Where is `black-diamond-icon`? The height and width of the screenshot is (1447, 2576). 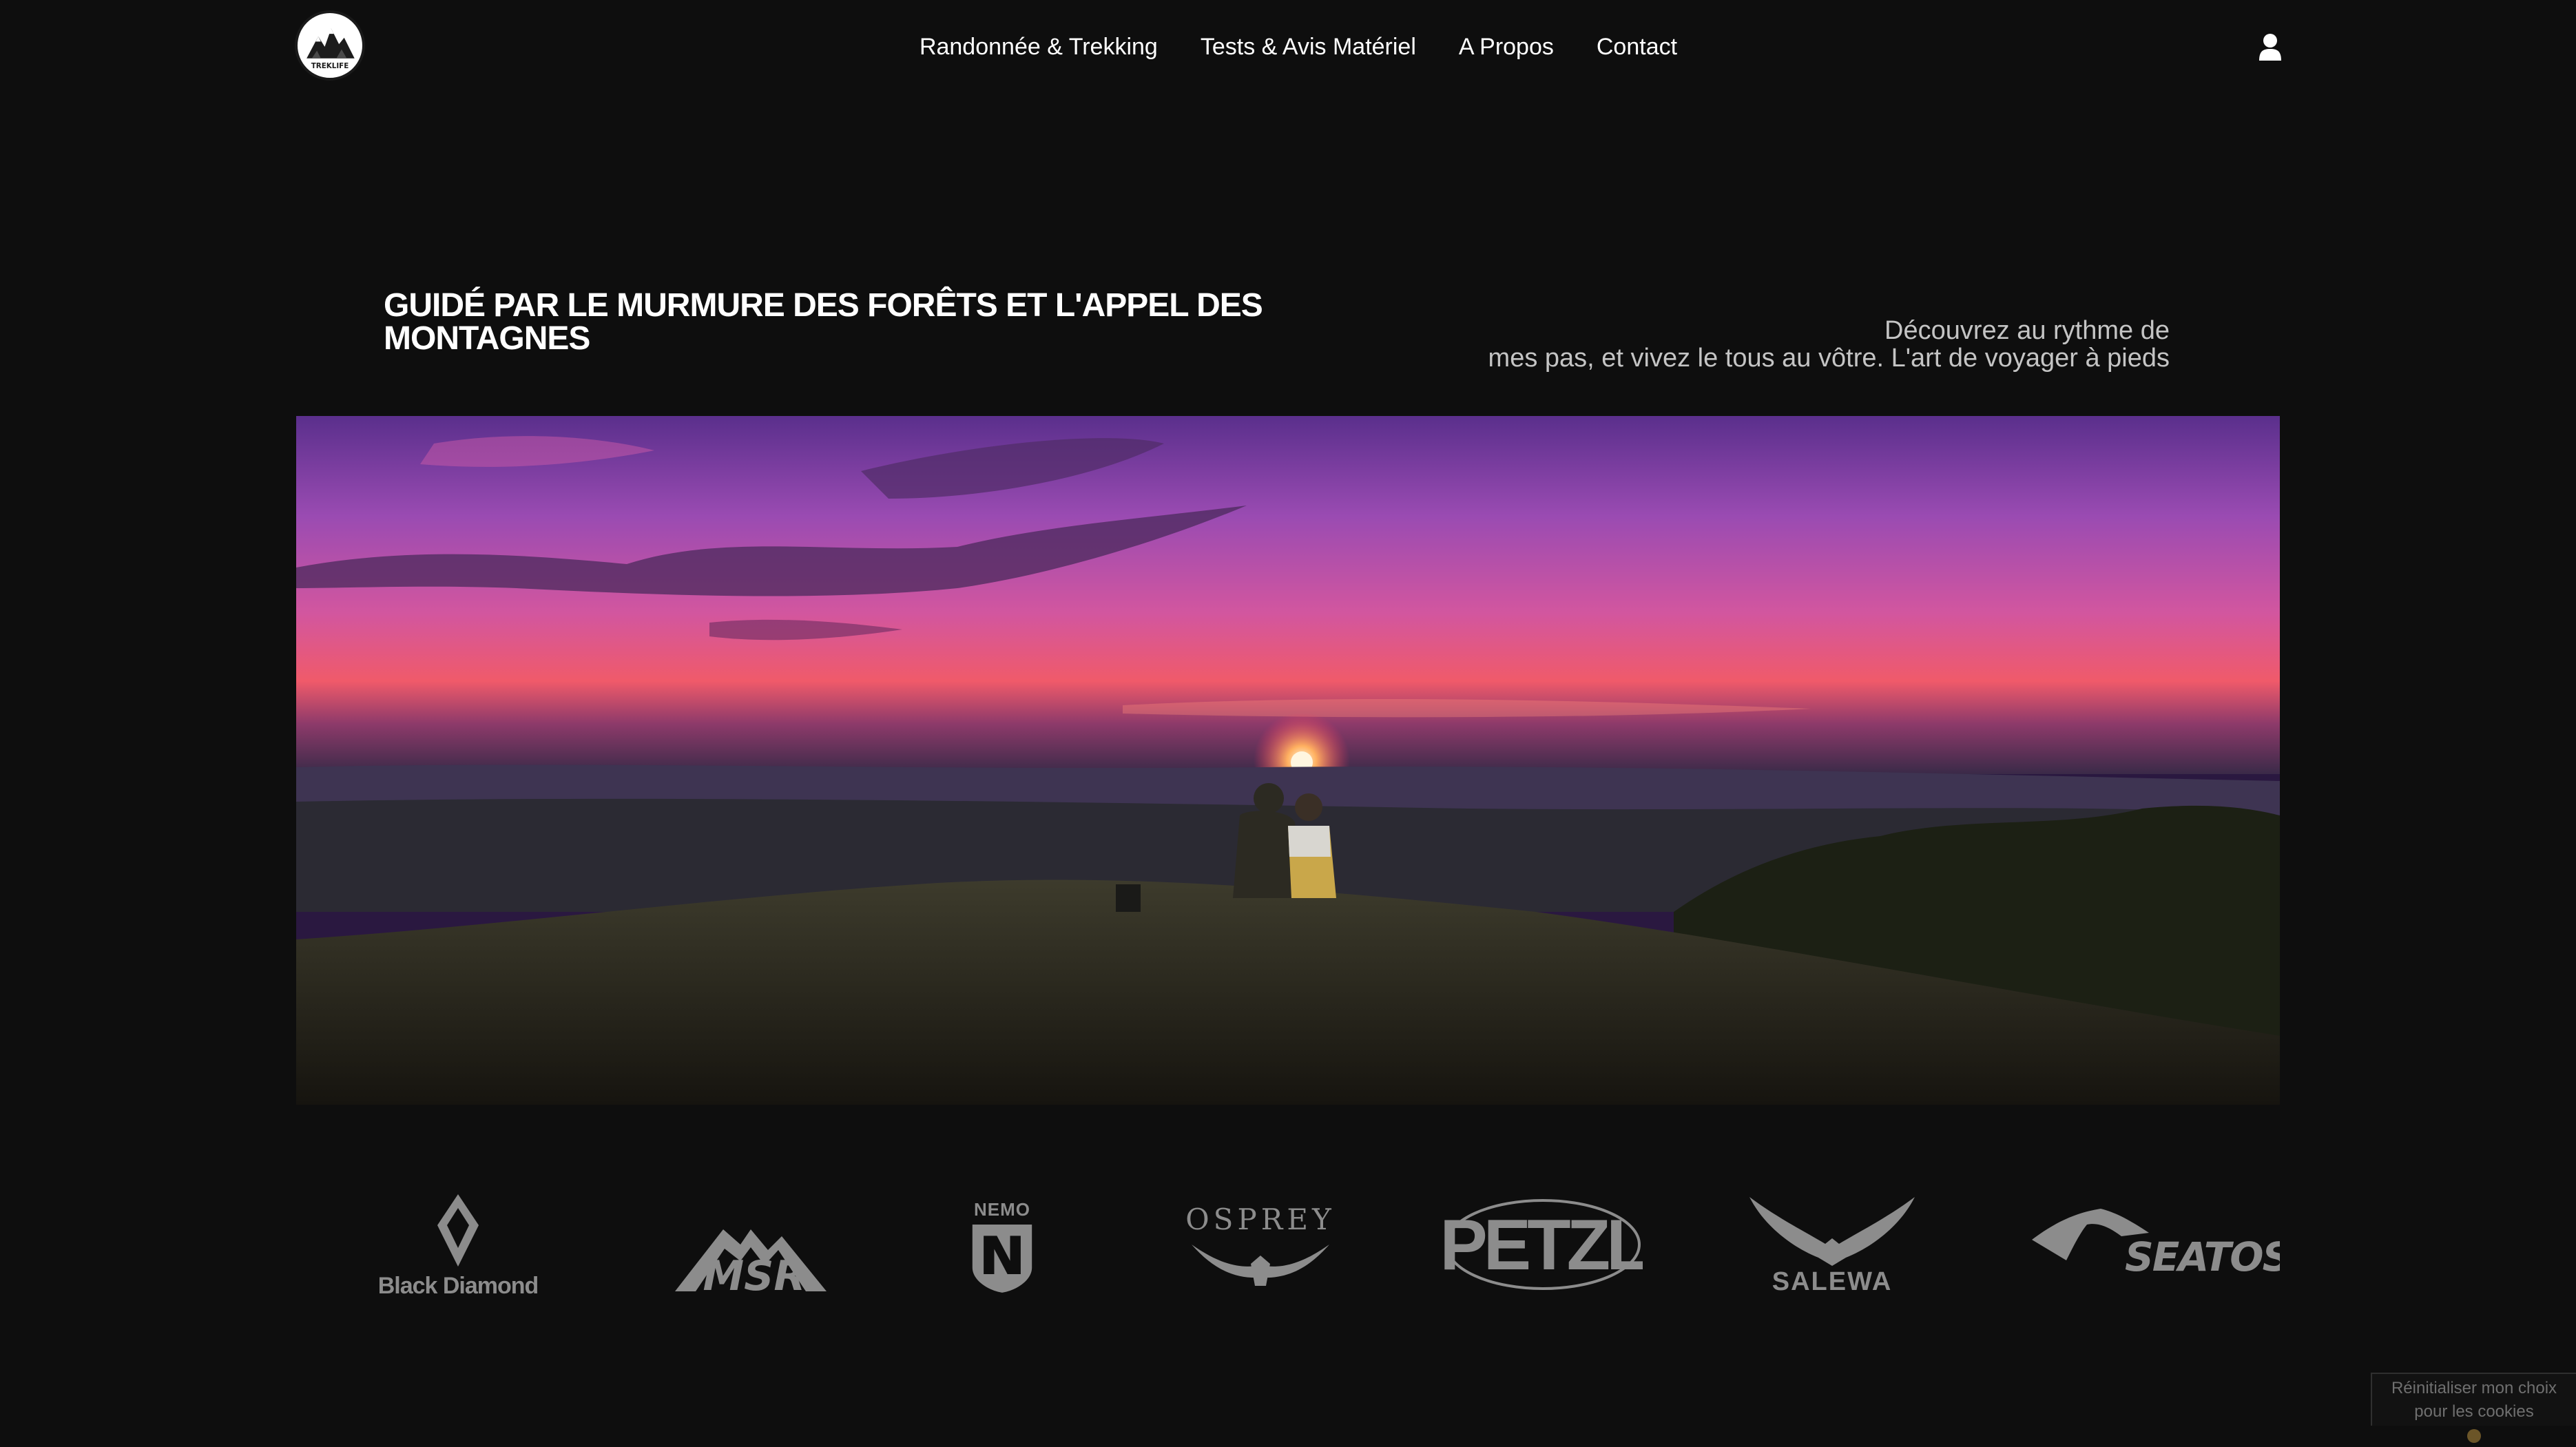 black-diamond-icon is located at coordinates (458, 1230).